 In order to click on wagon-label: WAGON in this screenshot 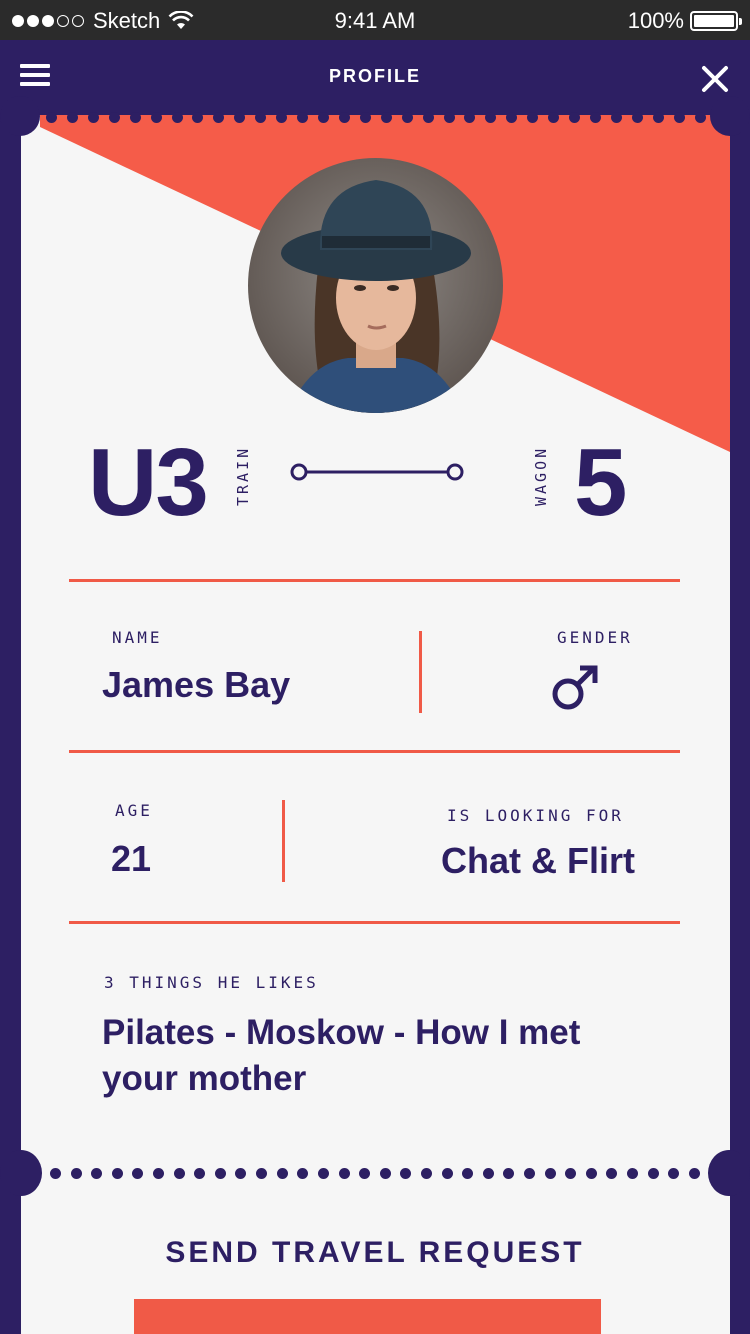, I will do `click(541, 475)`.